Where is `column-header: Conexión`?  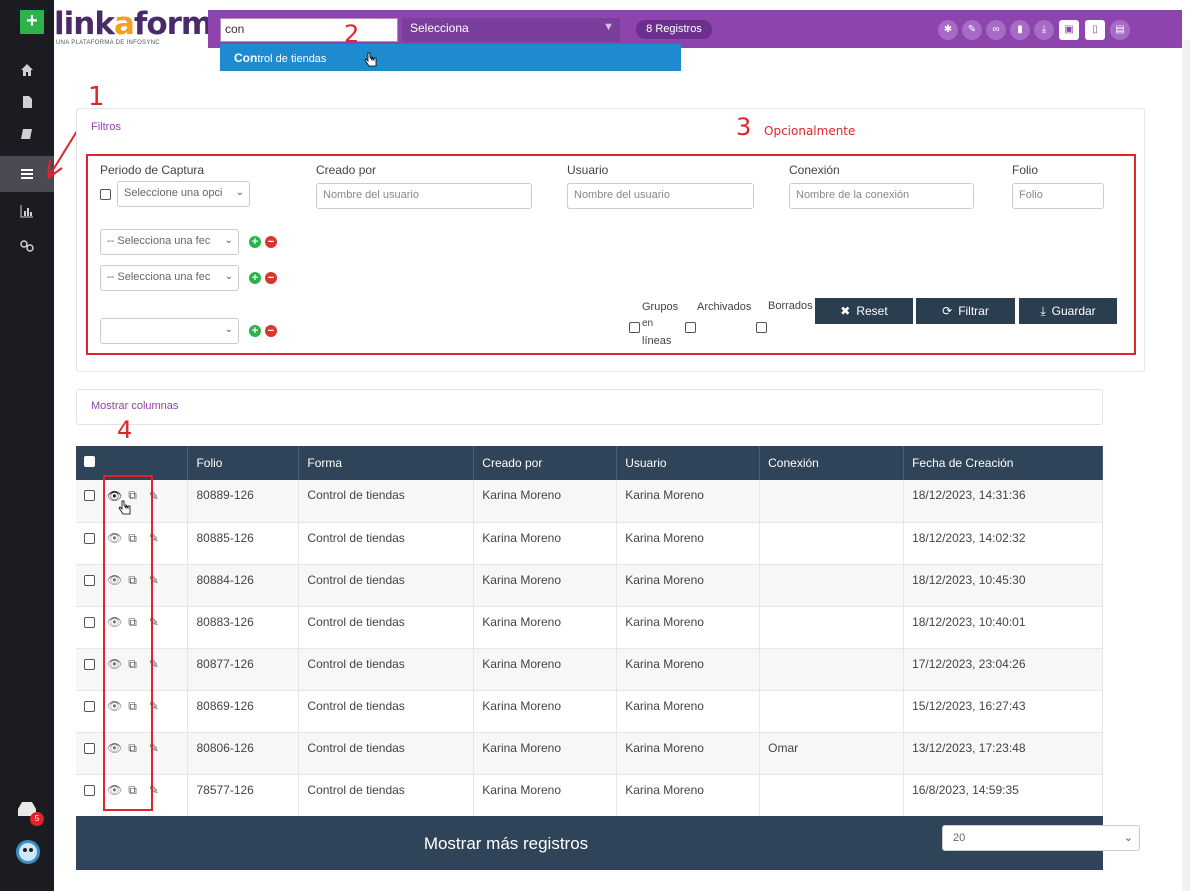
column-header: Conexión is located at coordinates (832, 463).